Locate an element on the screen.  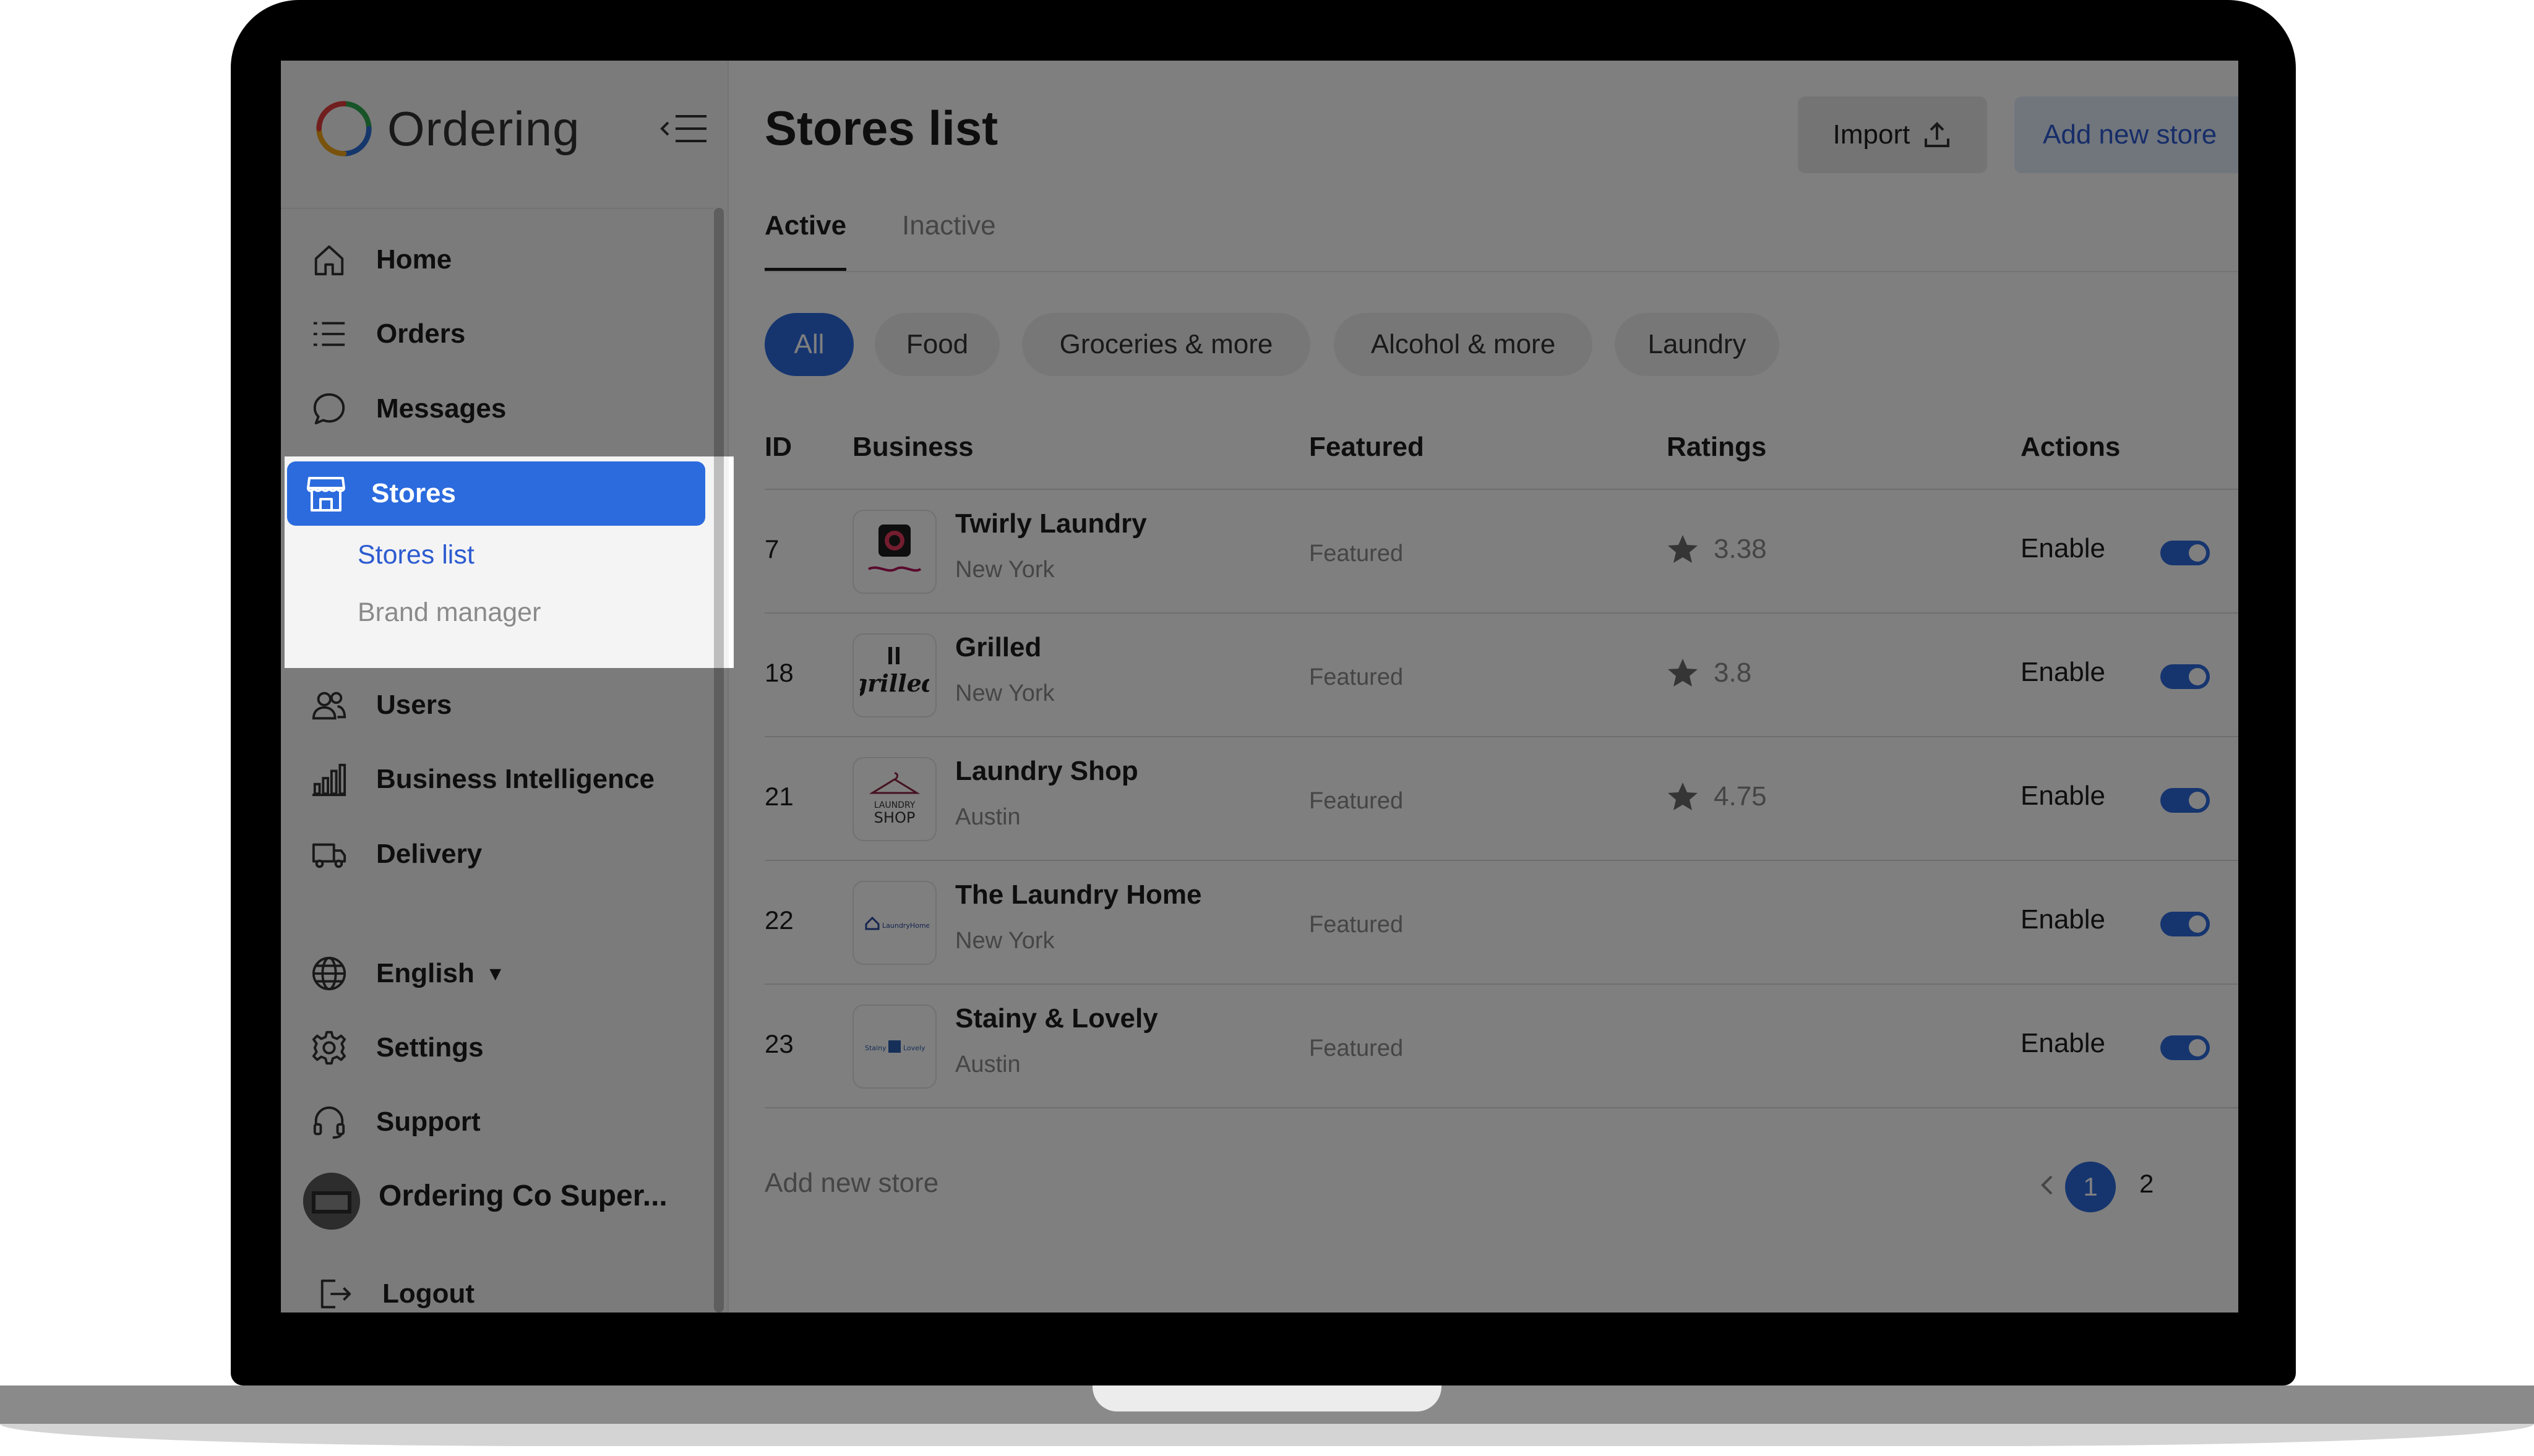
sidebar-item-label: Stores is located at coordinates (413, 493).